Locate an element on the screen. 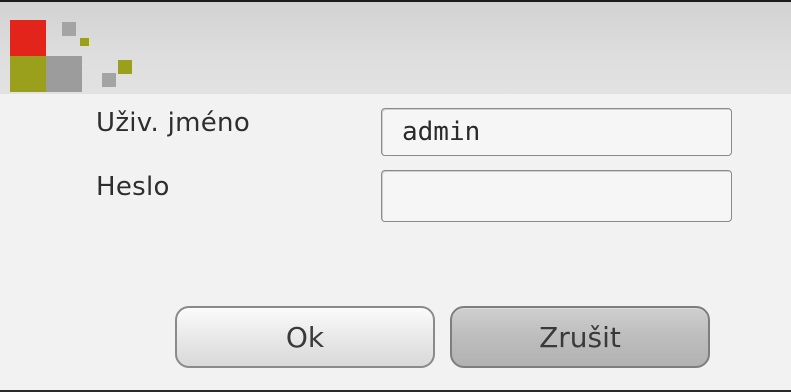 The width and height of the screenshot is (791, 392). username-label: Uživ. jméno is located at coordinates (173, 123).